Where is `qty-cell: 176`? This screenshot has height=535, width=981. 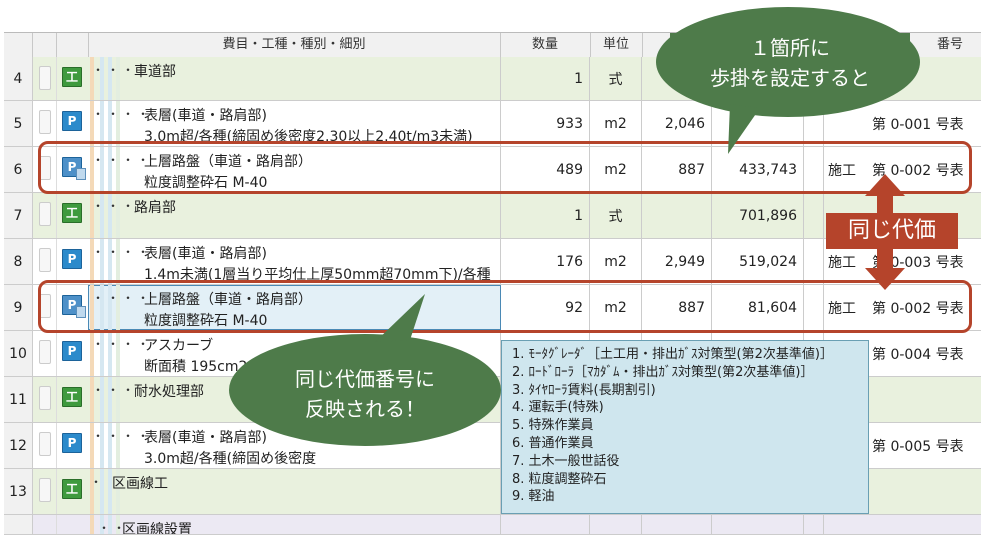
qty-cell: 176 is located at coordinates (545, 261).